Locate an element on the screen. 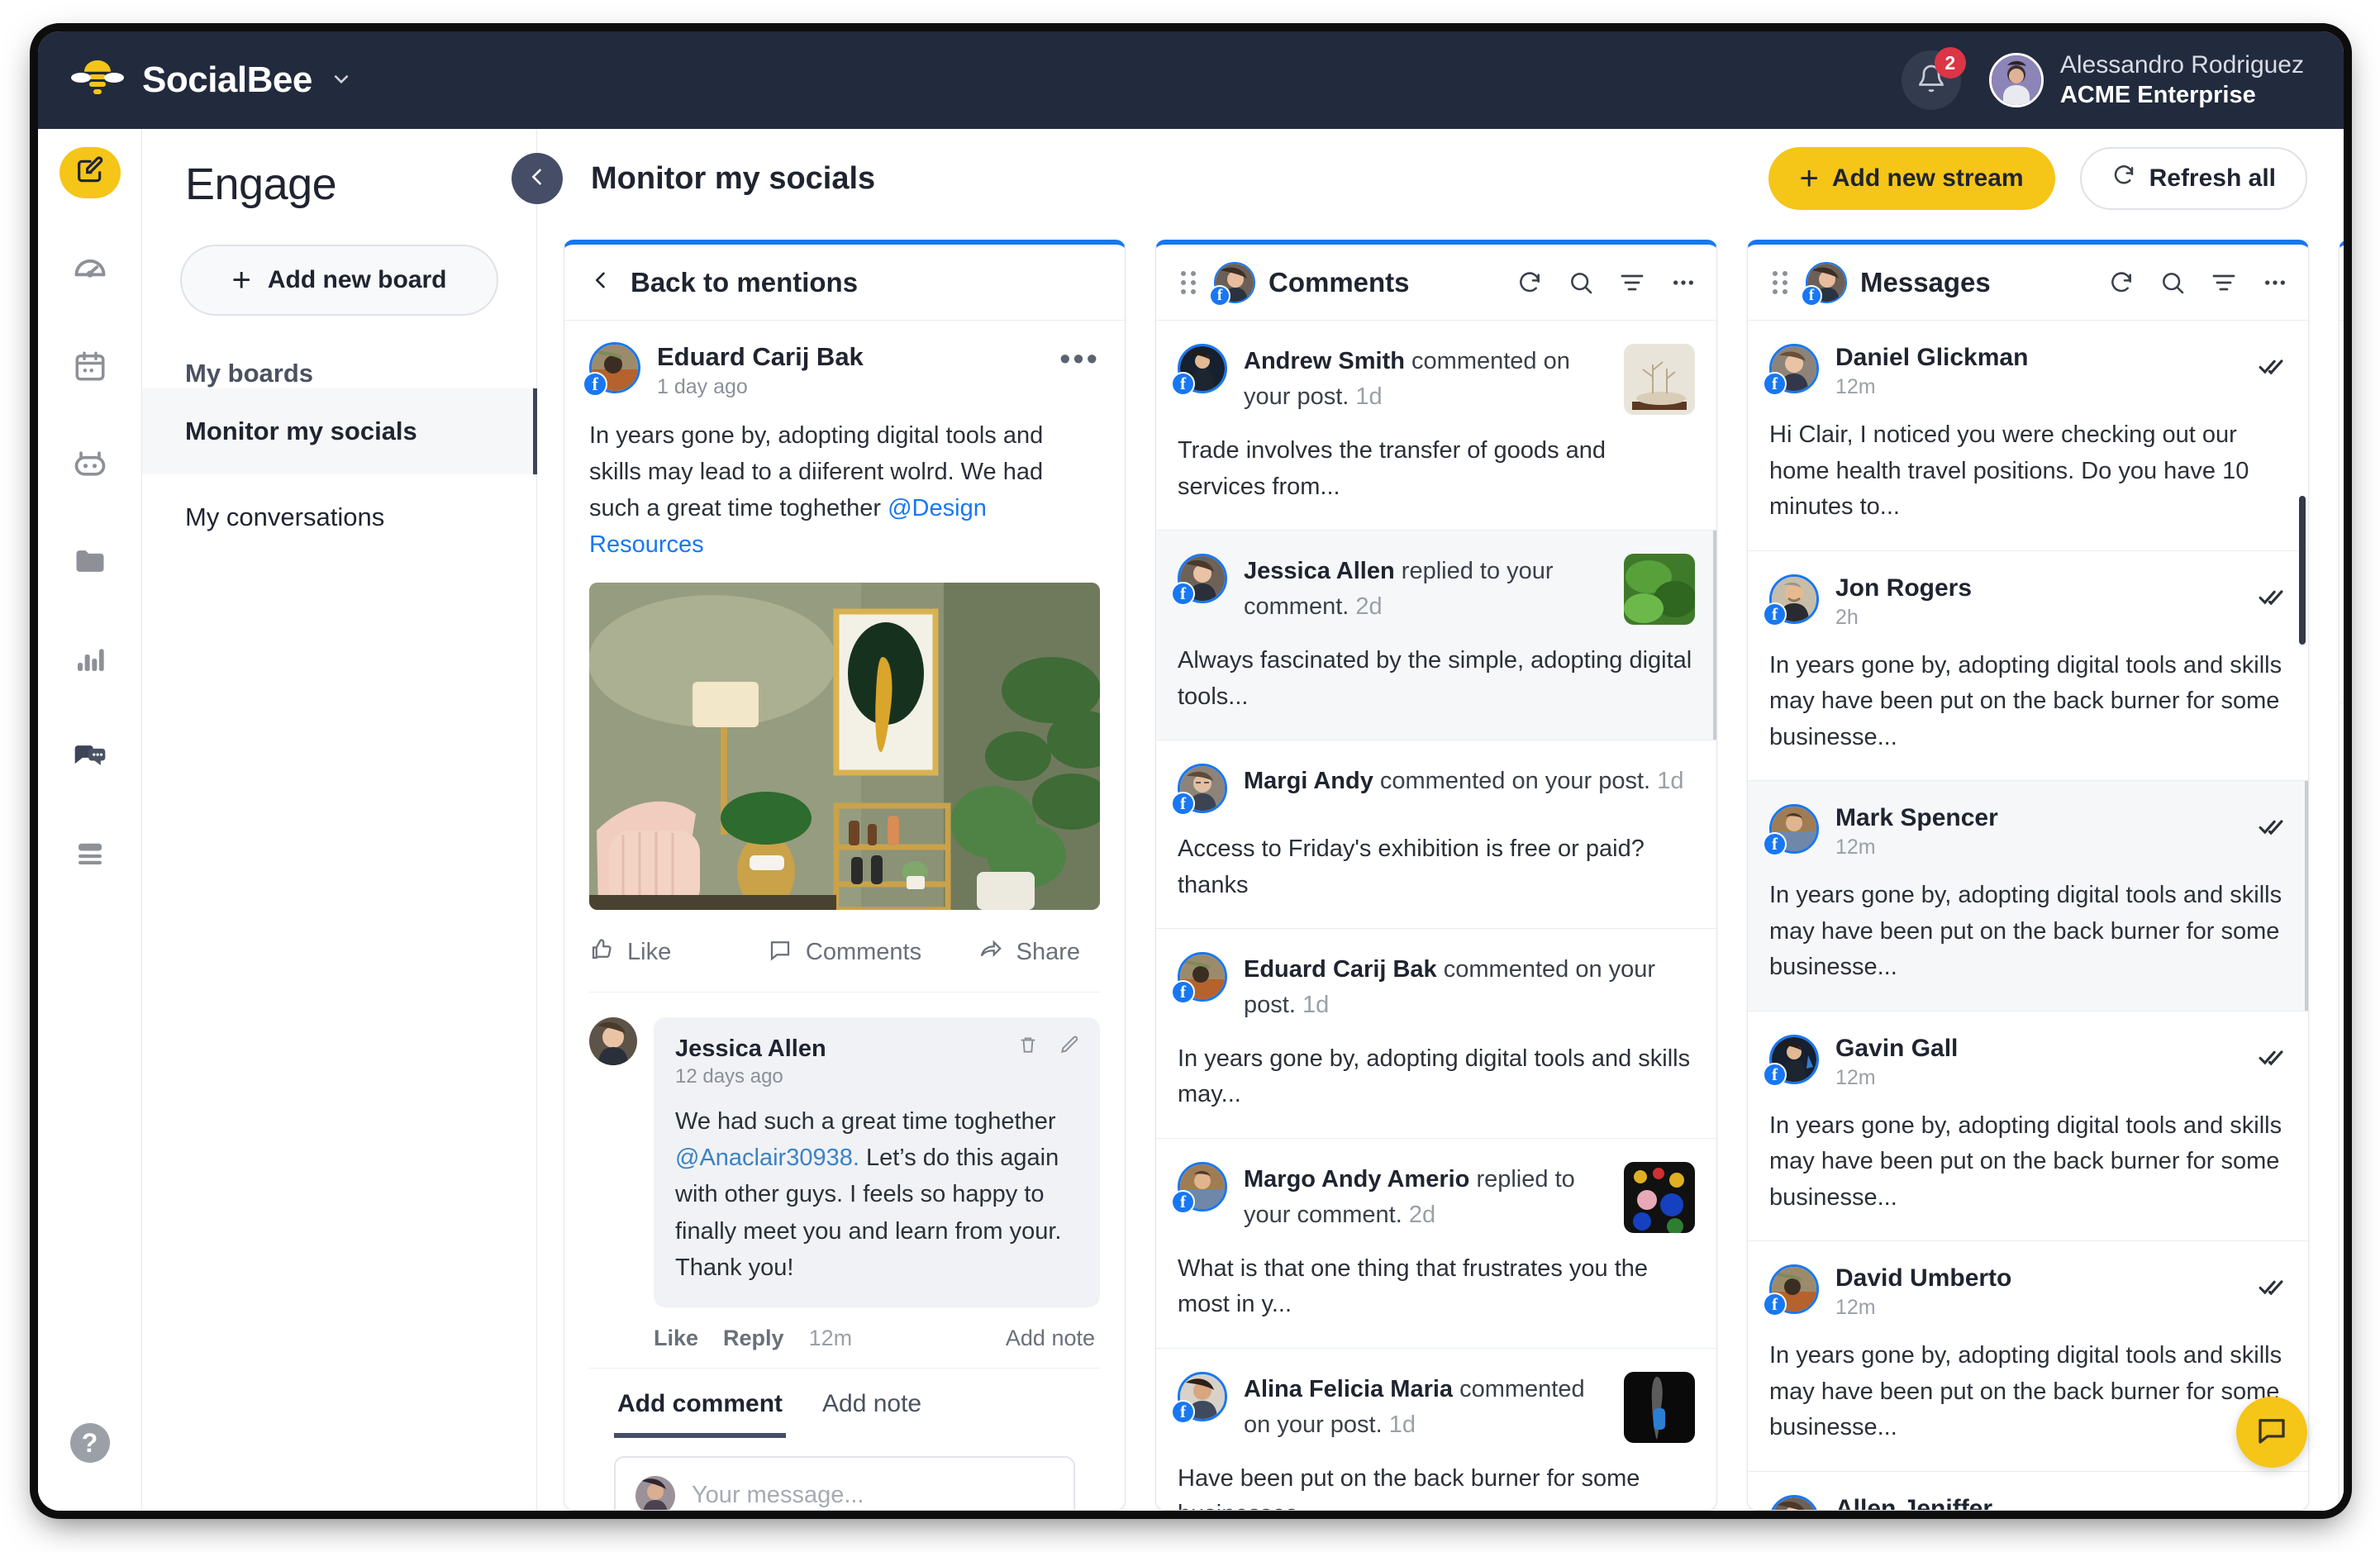  share-button: Share is located at coordinates (1015, 953).